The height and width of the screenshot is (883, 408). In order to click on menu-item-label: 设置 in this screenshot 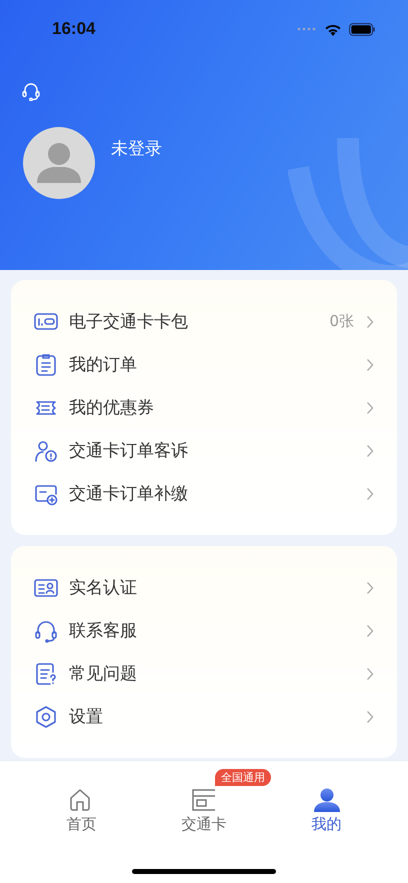, I will do `click(86, 717)`.